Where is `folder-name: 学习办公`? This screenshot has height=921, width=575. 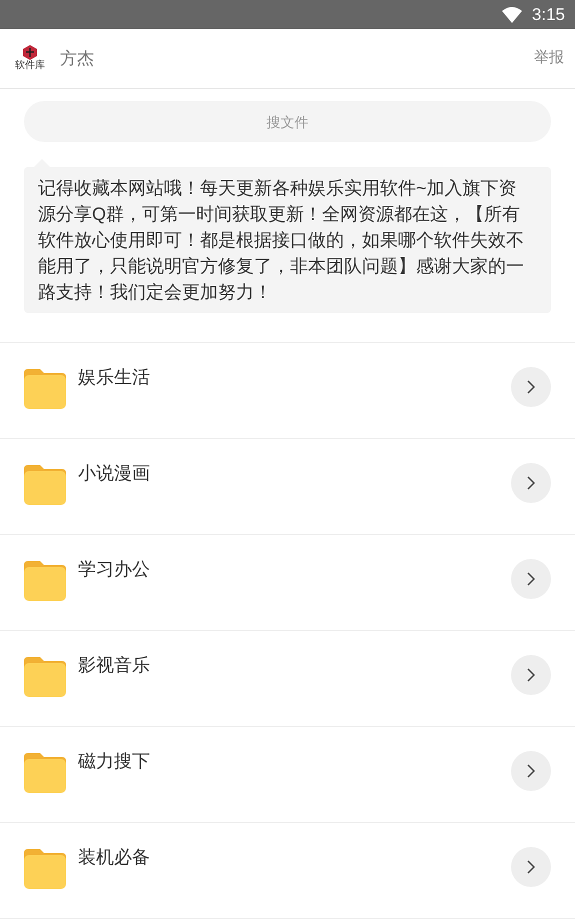
folder-name: 学习办公 is located at coordinates (114, 569).